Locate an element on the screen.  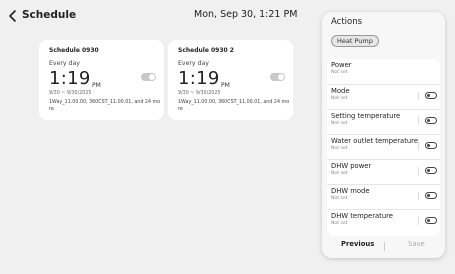
action-item-label: Mode is located at coordinates (340, 91).